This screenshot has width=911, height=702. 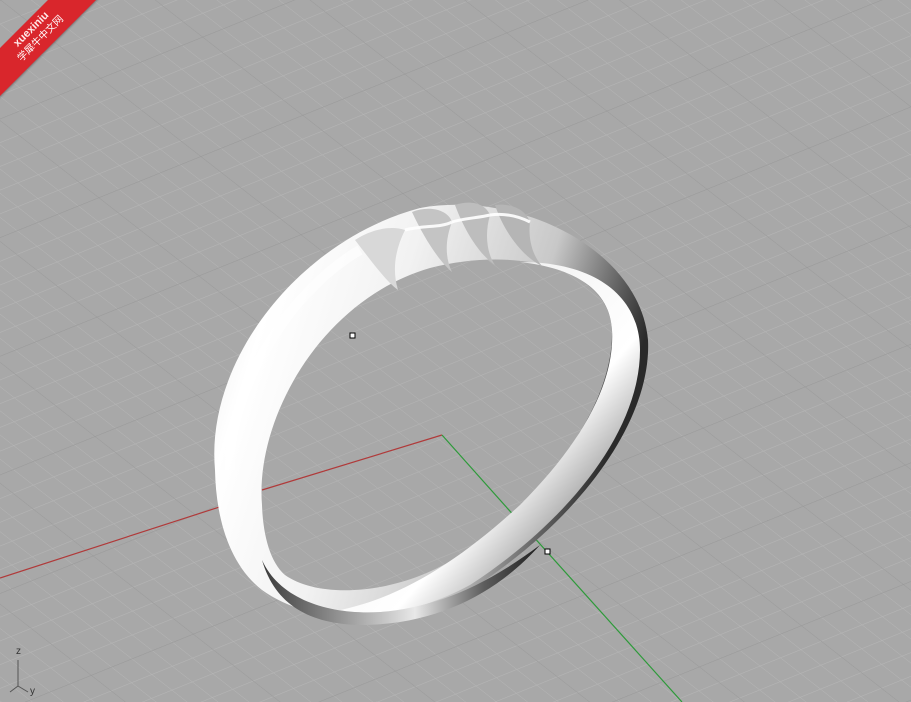 I want to click on axis-y-label: y, so click(x=32, y=691).